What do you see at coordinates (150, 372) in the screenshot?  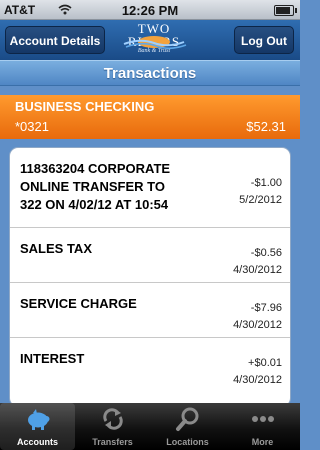 I see `transaction-row: INTEREST +$0.01 4/30/2012` at bounding box center [150, 372].